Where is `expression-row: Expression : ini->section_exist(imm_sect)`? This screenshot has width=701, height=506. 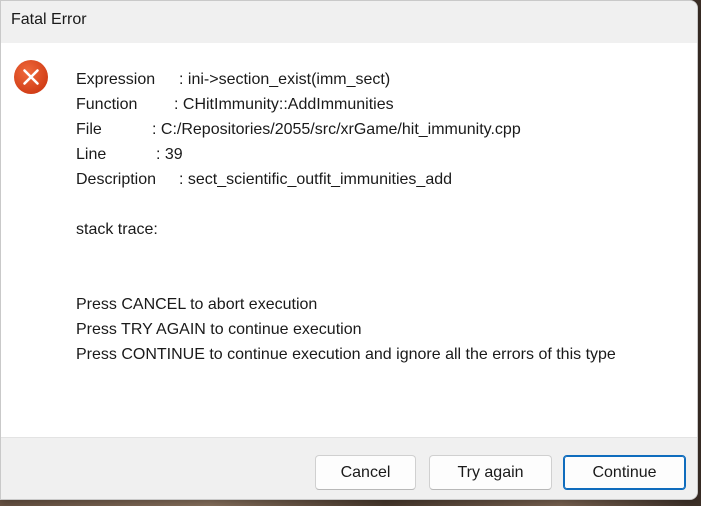
expression-row: Expression : ini->section_exist(imm_sect) is located at coordinates (346, 79).